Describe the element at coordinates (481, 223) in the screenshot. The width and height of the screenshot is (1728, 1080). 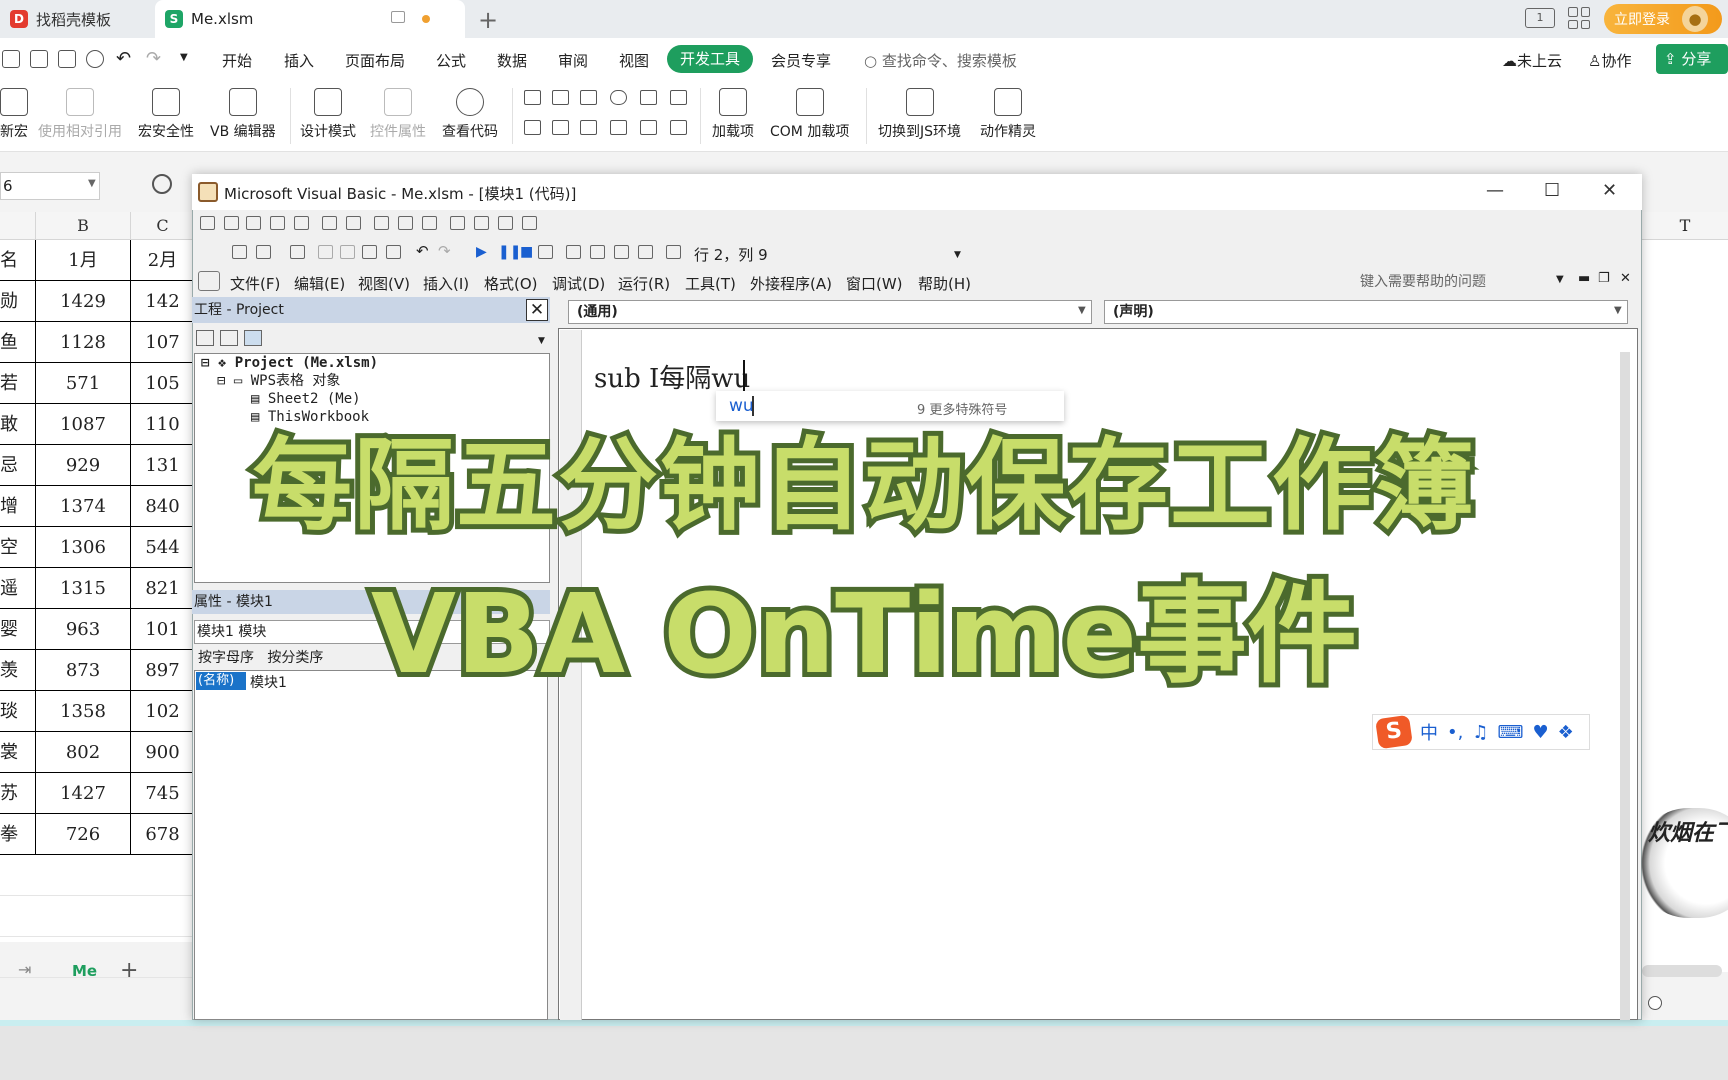
I see `bookmark-next-icon` at that location.